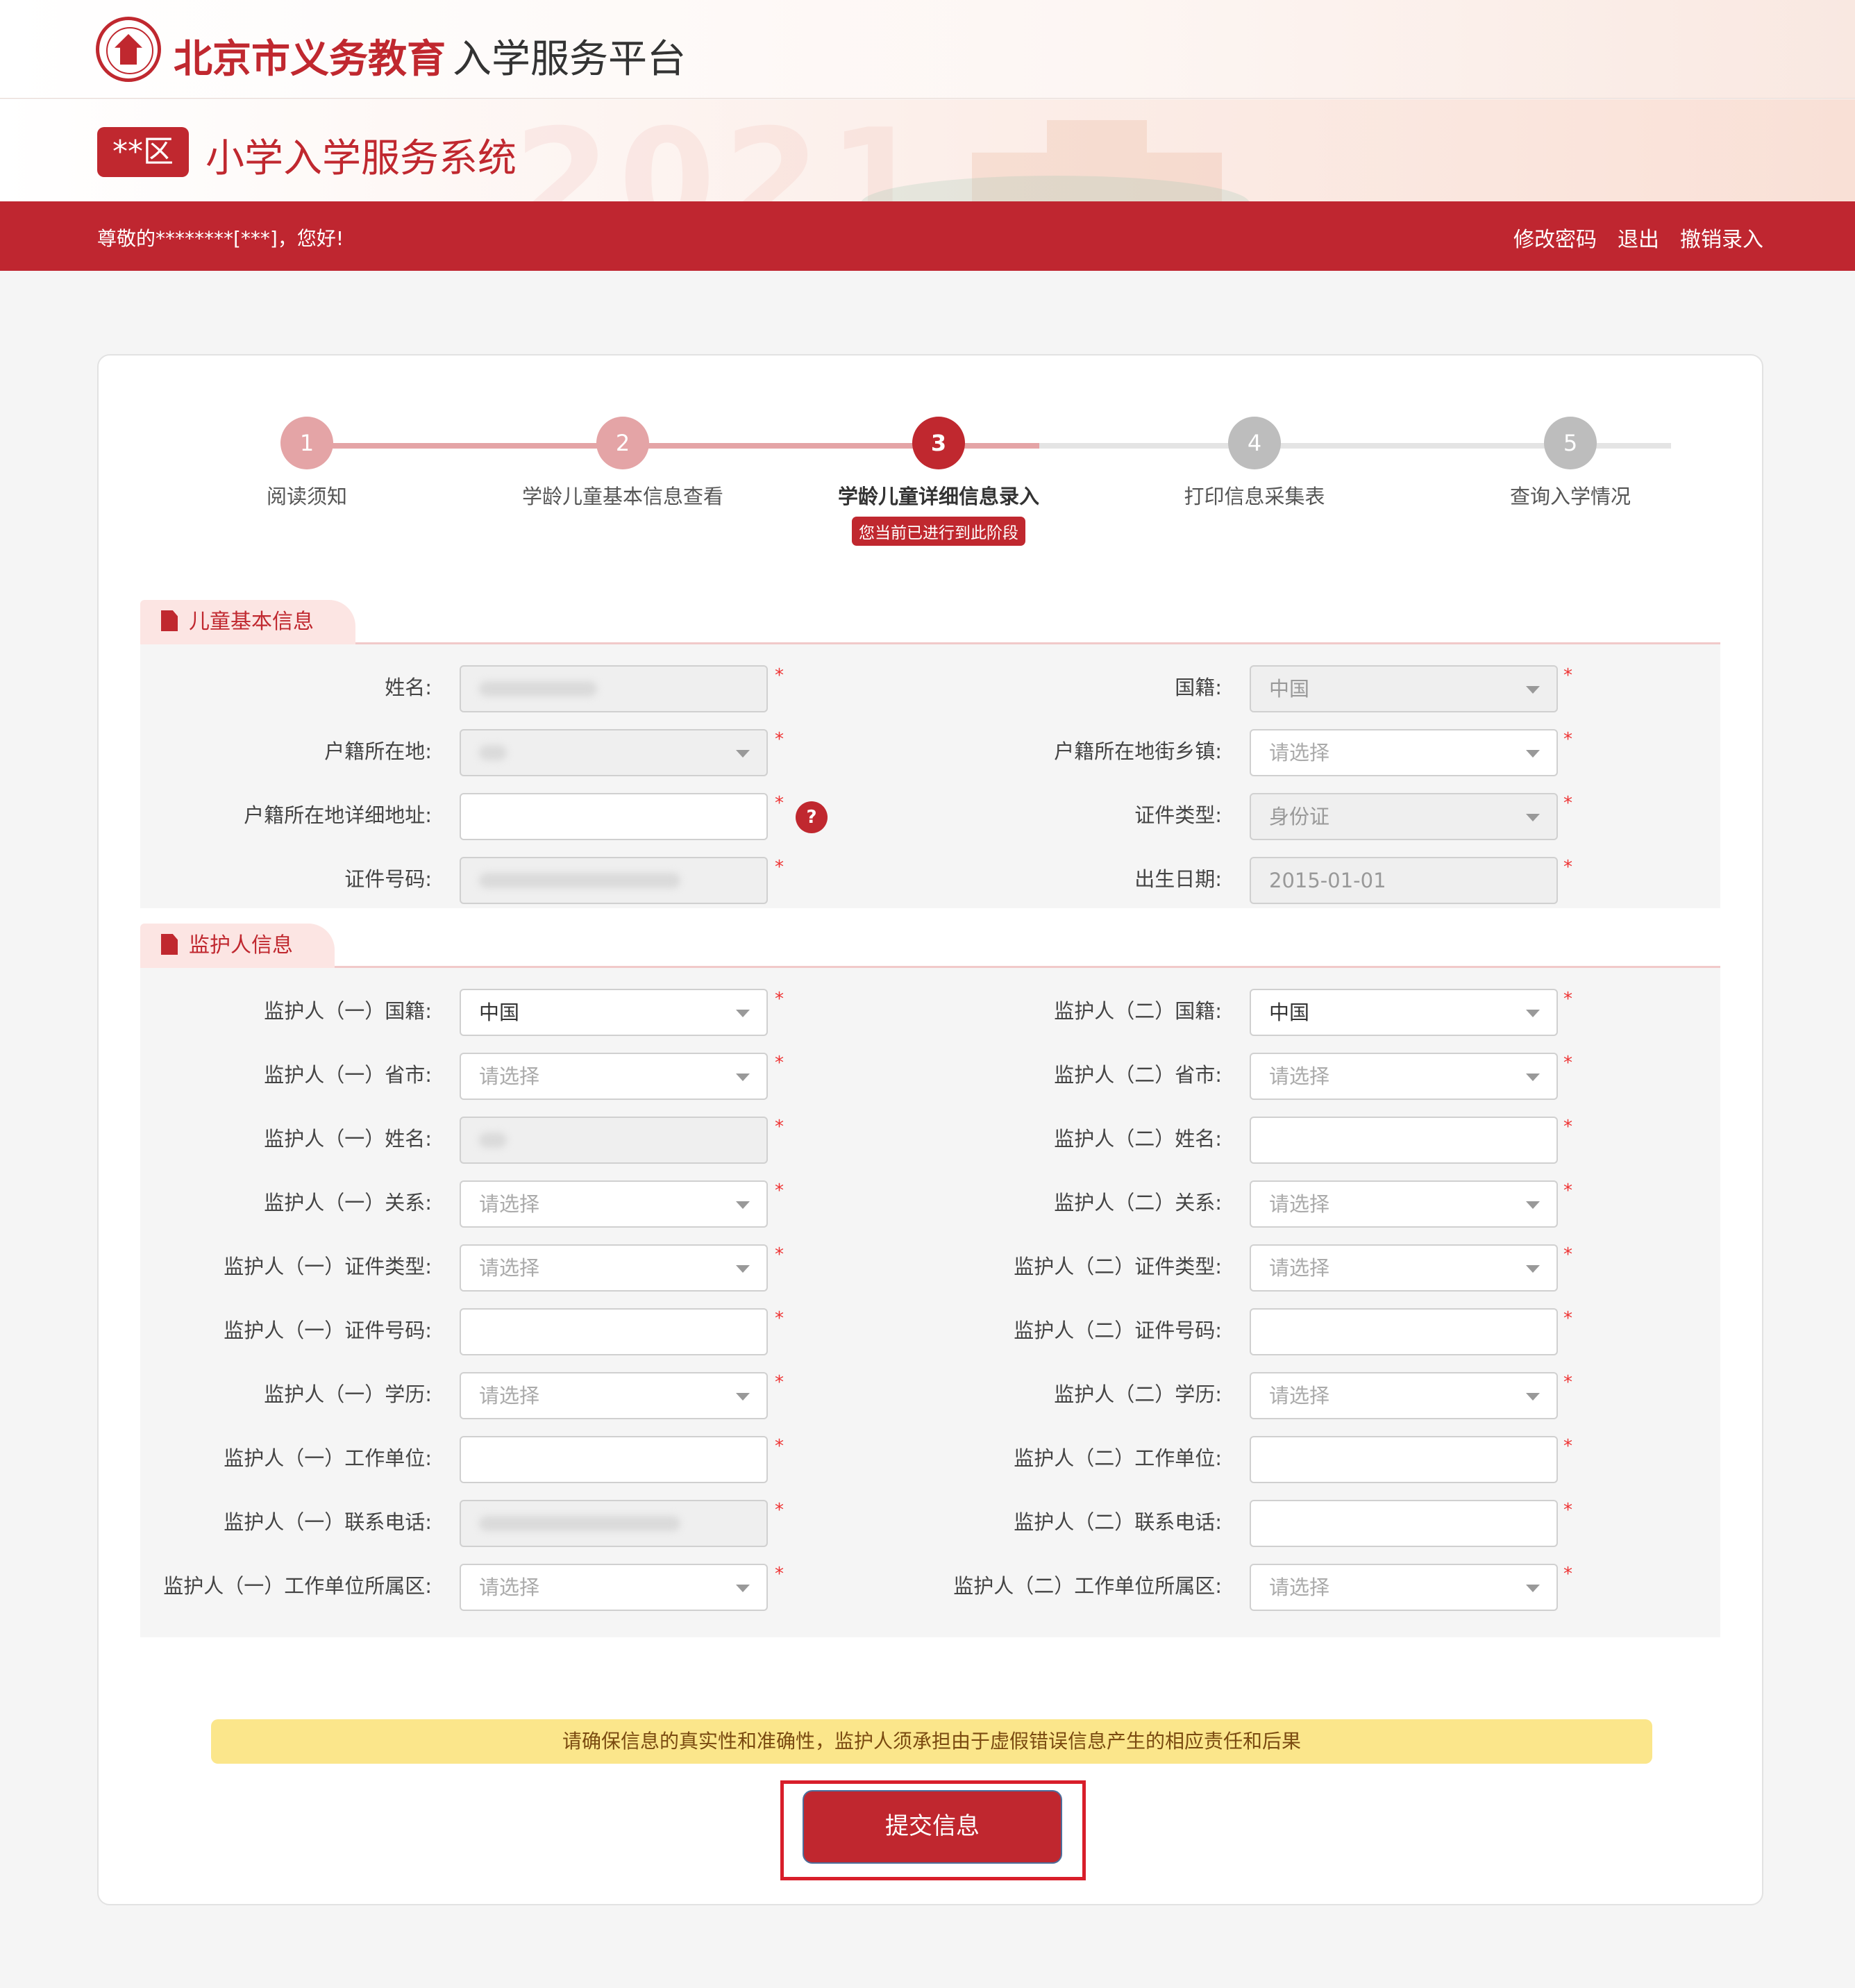 Image resolution: width=1855 pixels, height=1988 pixels. Describe the element at coordinates (251, 622) in the screenshot. I see `section-title: 儿童基本信息` at that location.